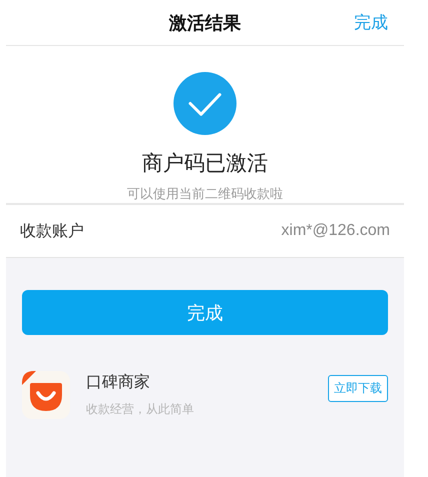 This screenshot has height=477, width=428. What do you see at coordinates (205, 103) in the screenshot?
I see `checkmark-icon` at bounding box center [205, 103].